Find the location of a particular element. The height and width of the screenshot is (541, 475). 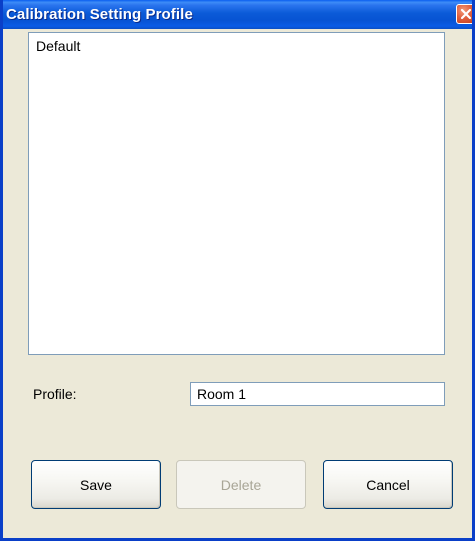

list-item: Default is located at coordinates (58, 46).